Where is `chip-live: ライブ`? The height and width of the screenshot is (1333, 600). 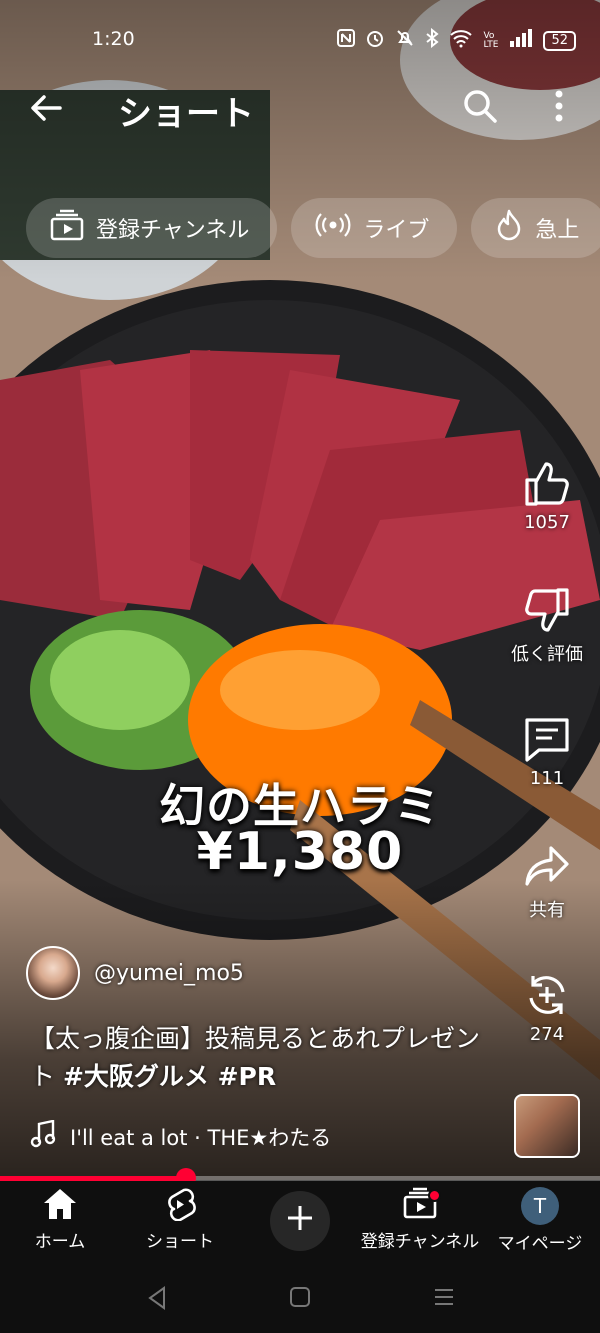
chip-live: ライブ is located at coordinates (374, 228).